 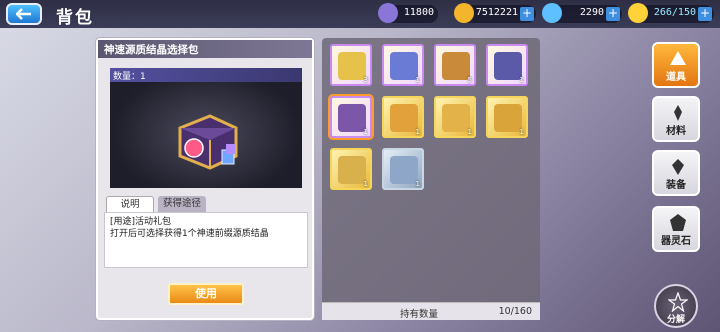 I want to click on description-line: [用途]活动礼包, so click(x=141, y=222).